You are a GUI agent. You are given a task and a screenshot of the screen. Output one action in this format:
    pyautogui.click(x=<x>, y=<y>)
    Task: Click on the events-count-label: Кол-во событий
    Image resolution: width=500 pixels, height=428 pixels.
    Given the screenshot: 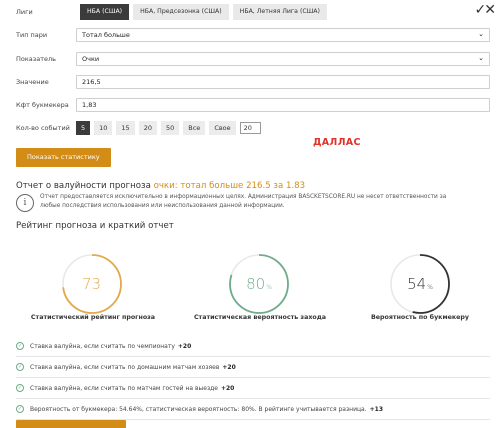 What is the action you would take?
    pyautogui.click(x=43, y=128)
    